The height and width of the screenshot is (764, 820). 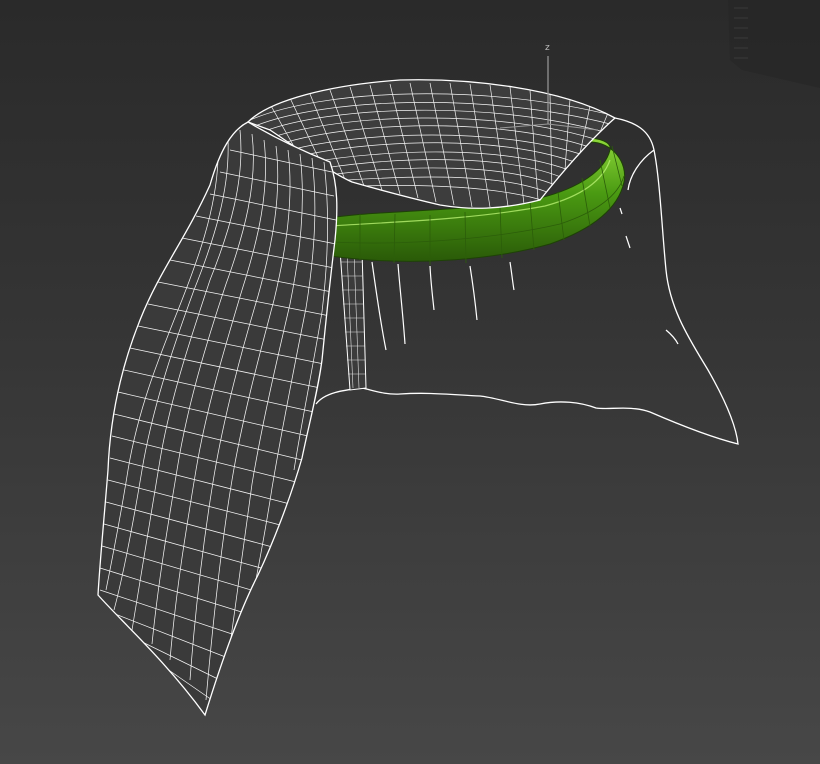 I want to click on cloth-strip, so click(x=353, y=320).